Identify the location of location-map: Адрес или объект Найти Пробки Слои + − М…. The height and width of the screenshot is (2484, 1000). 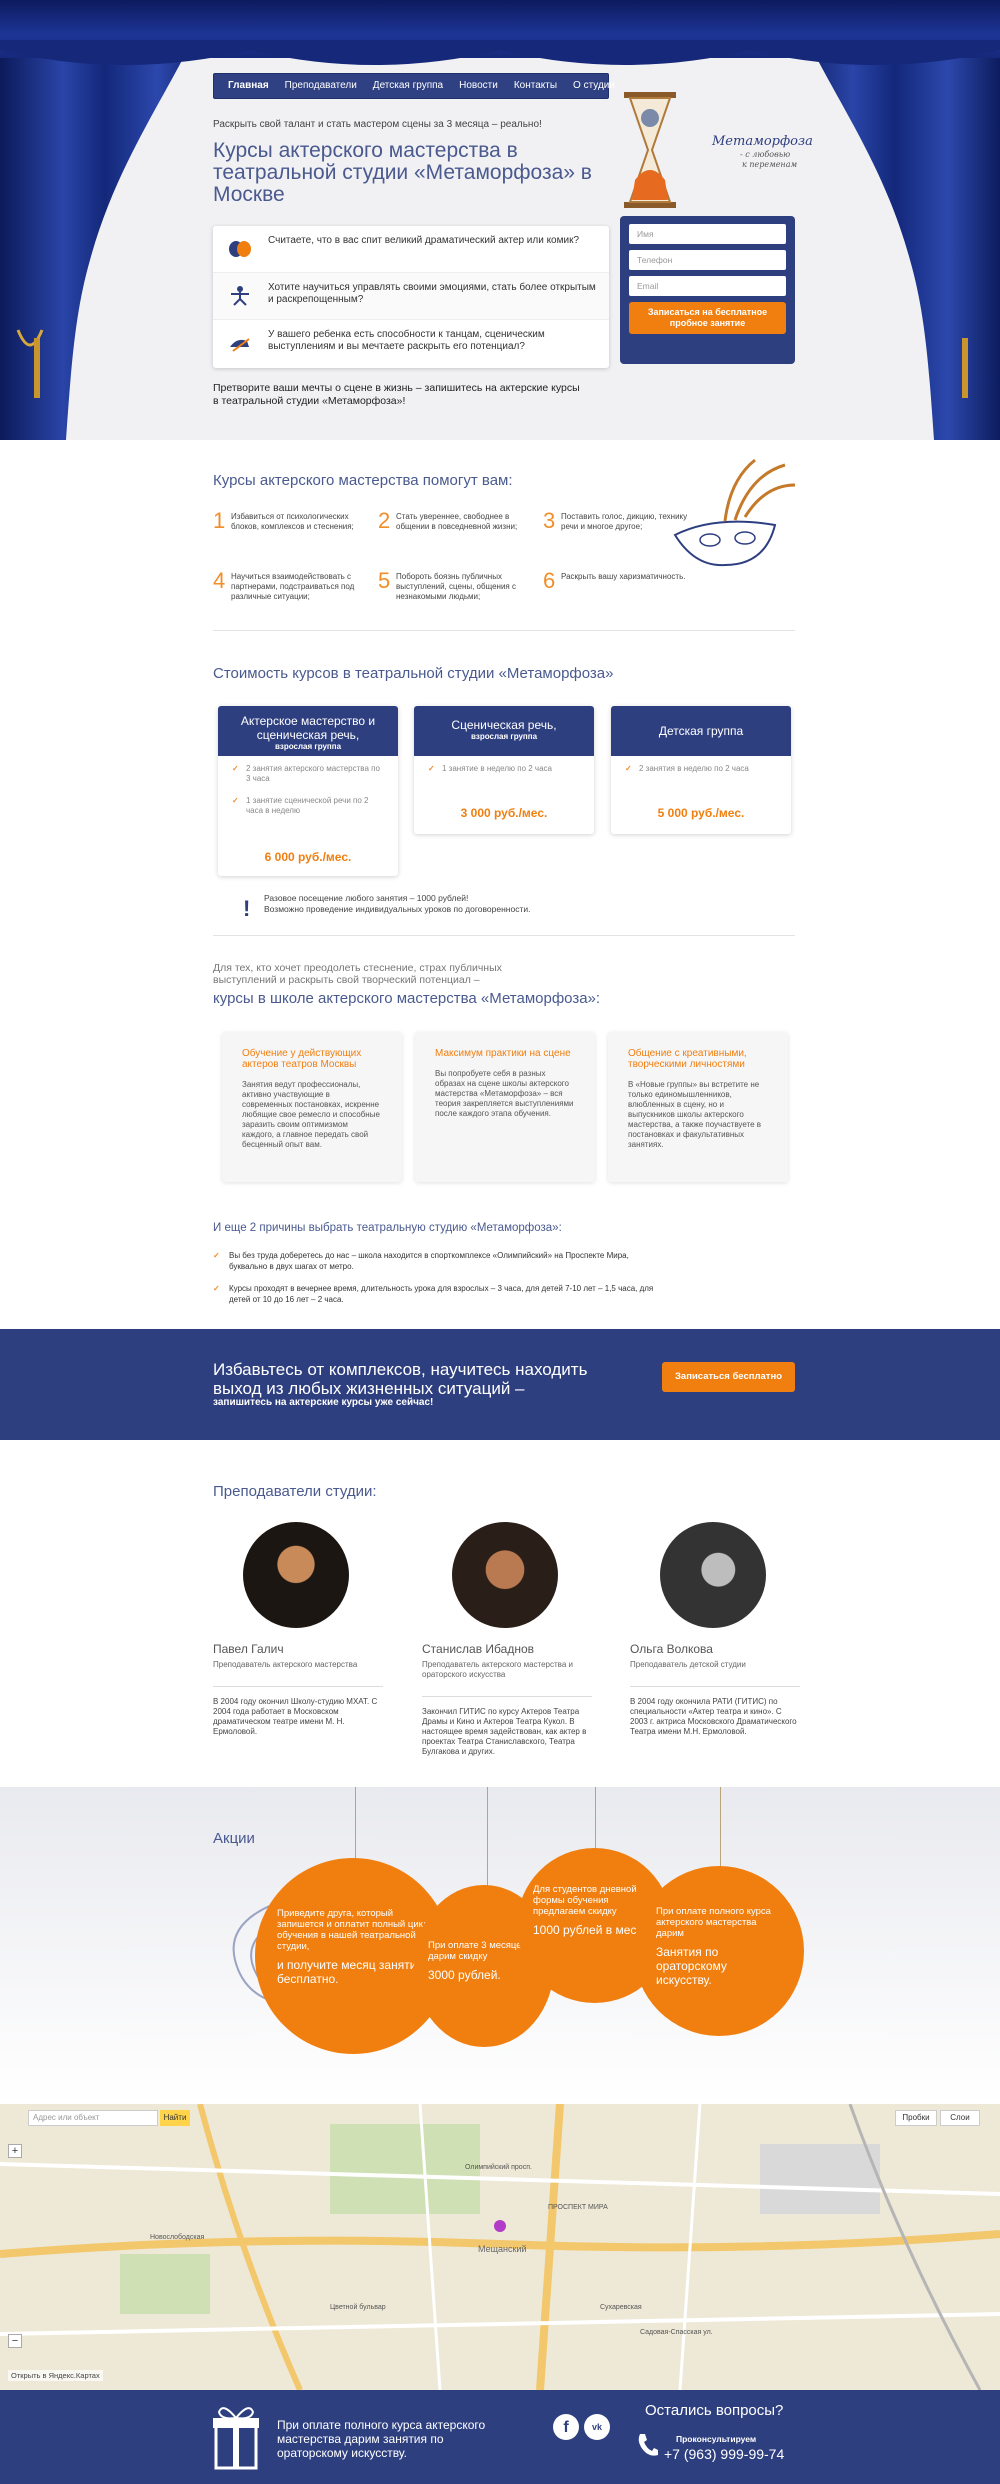
(500, 2247).